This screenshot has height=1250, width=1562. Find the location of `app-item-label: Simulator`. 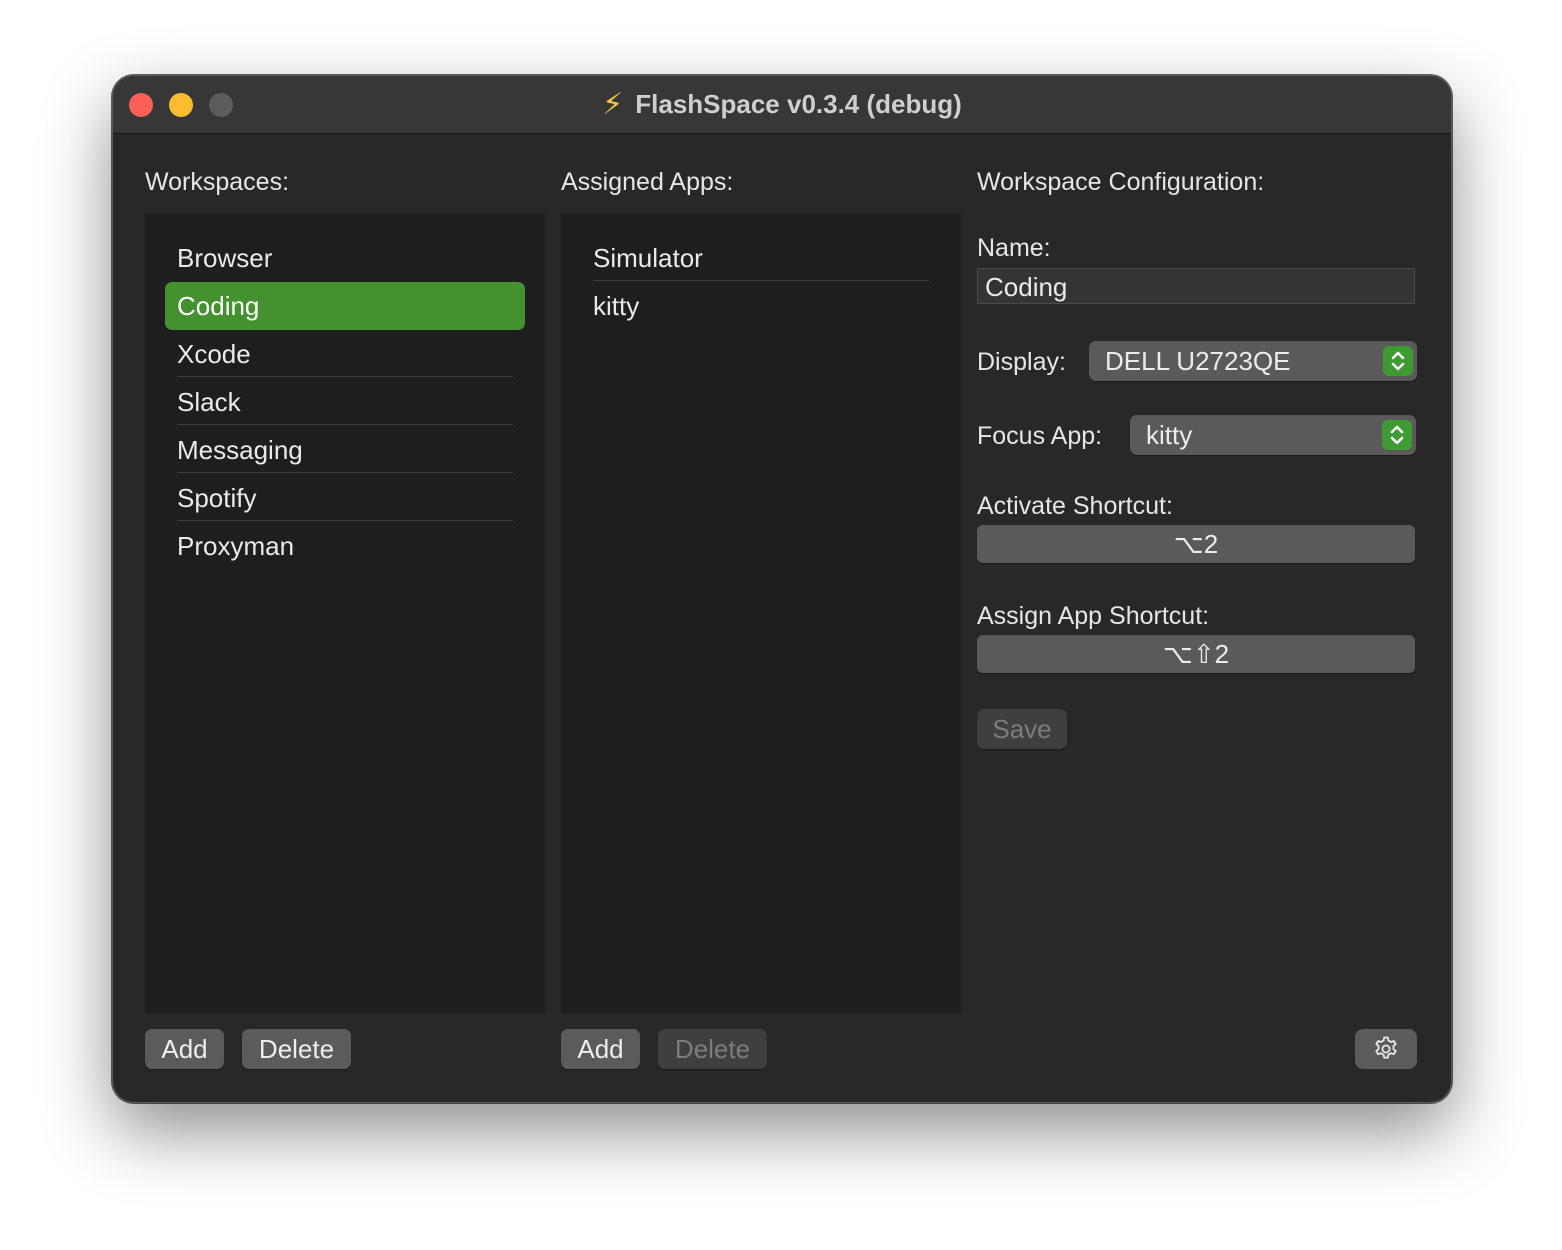

app-item-label: Simulator is located at coordinates (648, 258).